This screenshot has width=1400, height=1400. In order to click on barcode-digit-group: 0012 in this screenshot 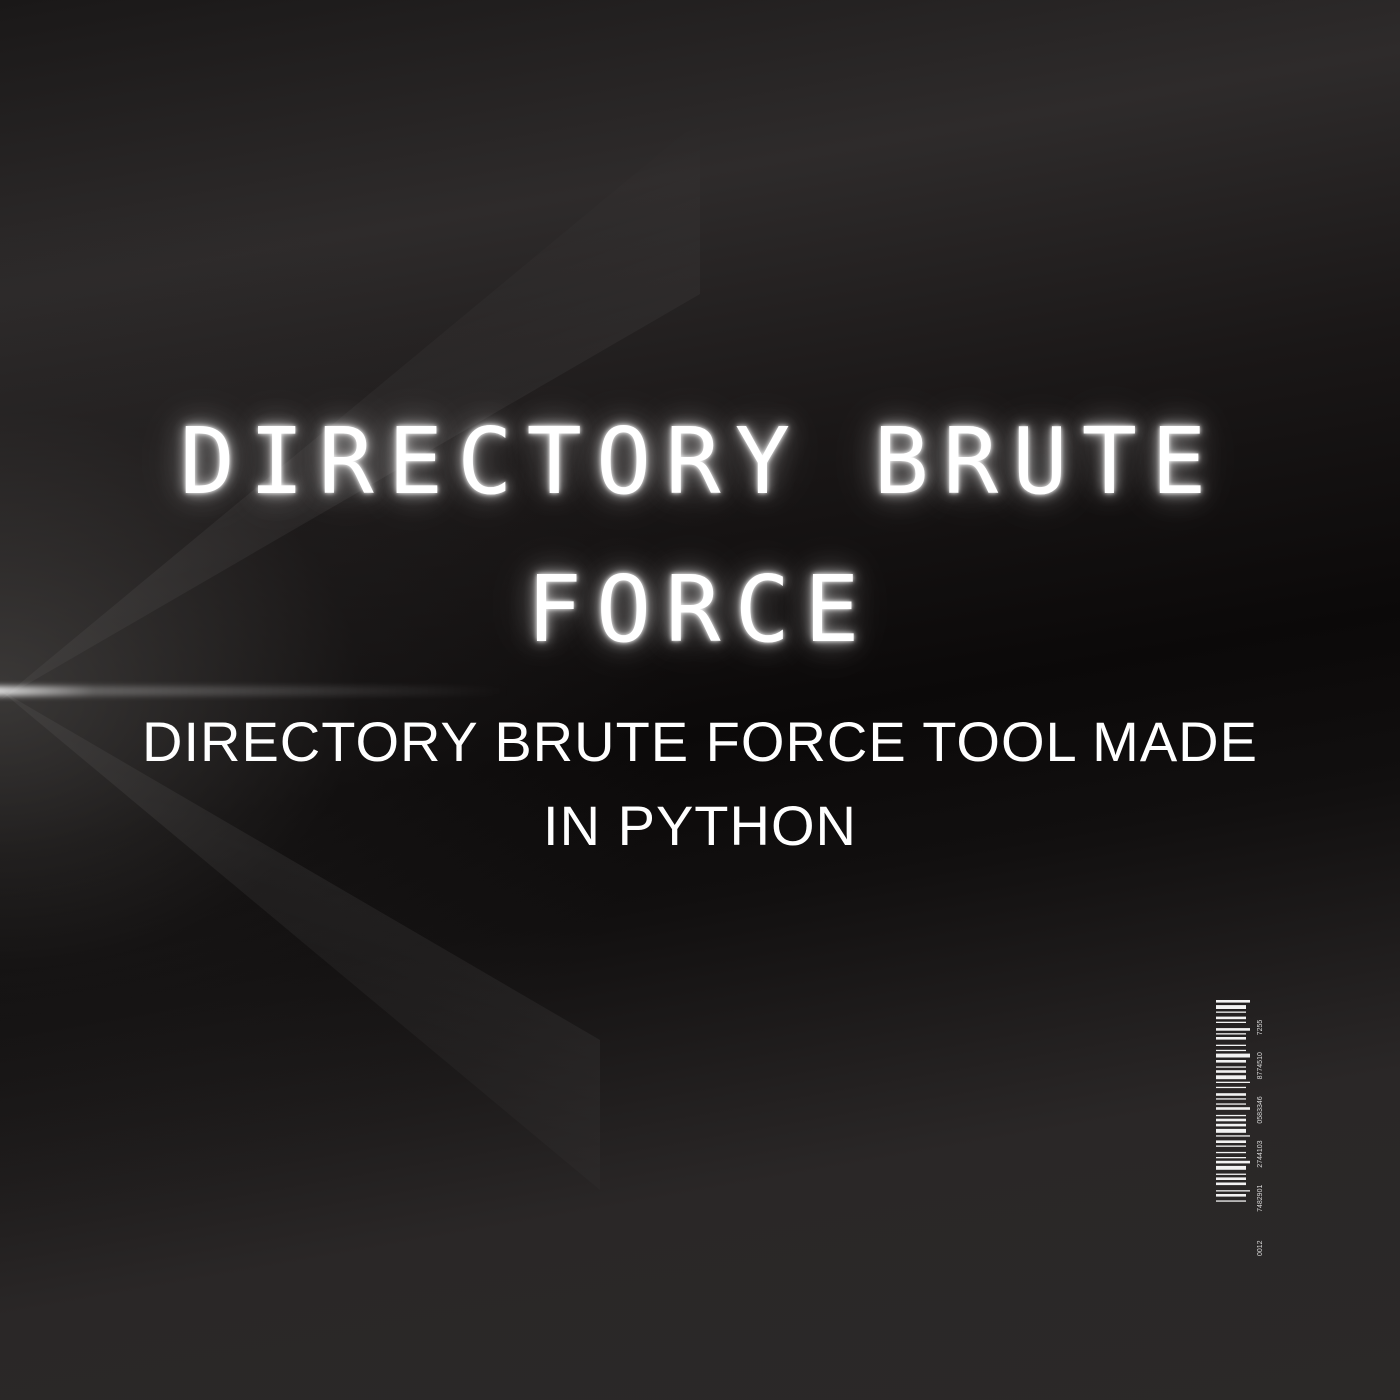, I will do `click(1260, 1248)`.